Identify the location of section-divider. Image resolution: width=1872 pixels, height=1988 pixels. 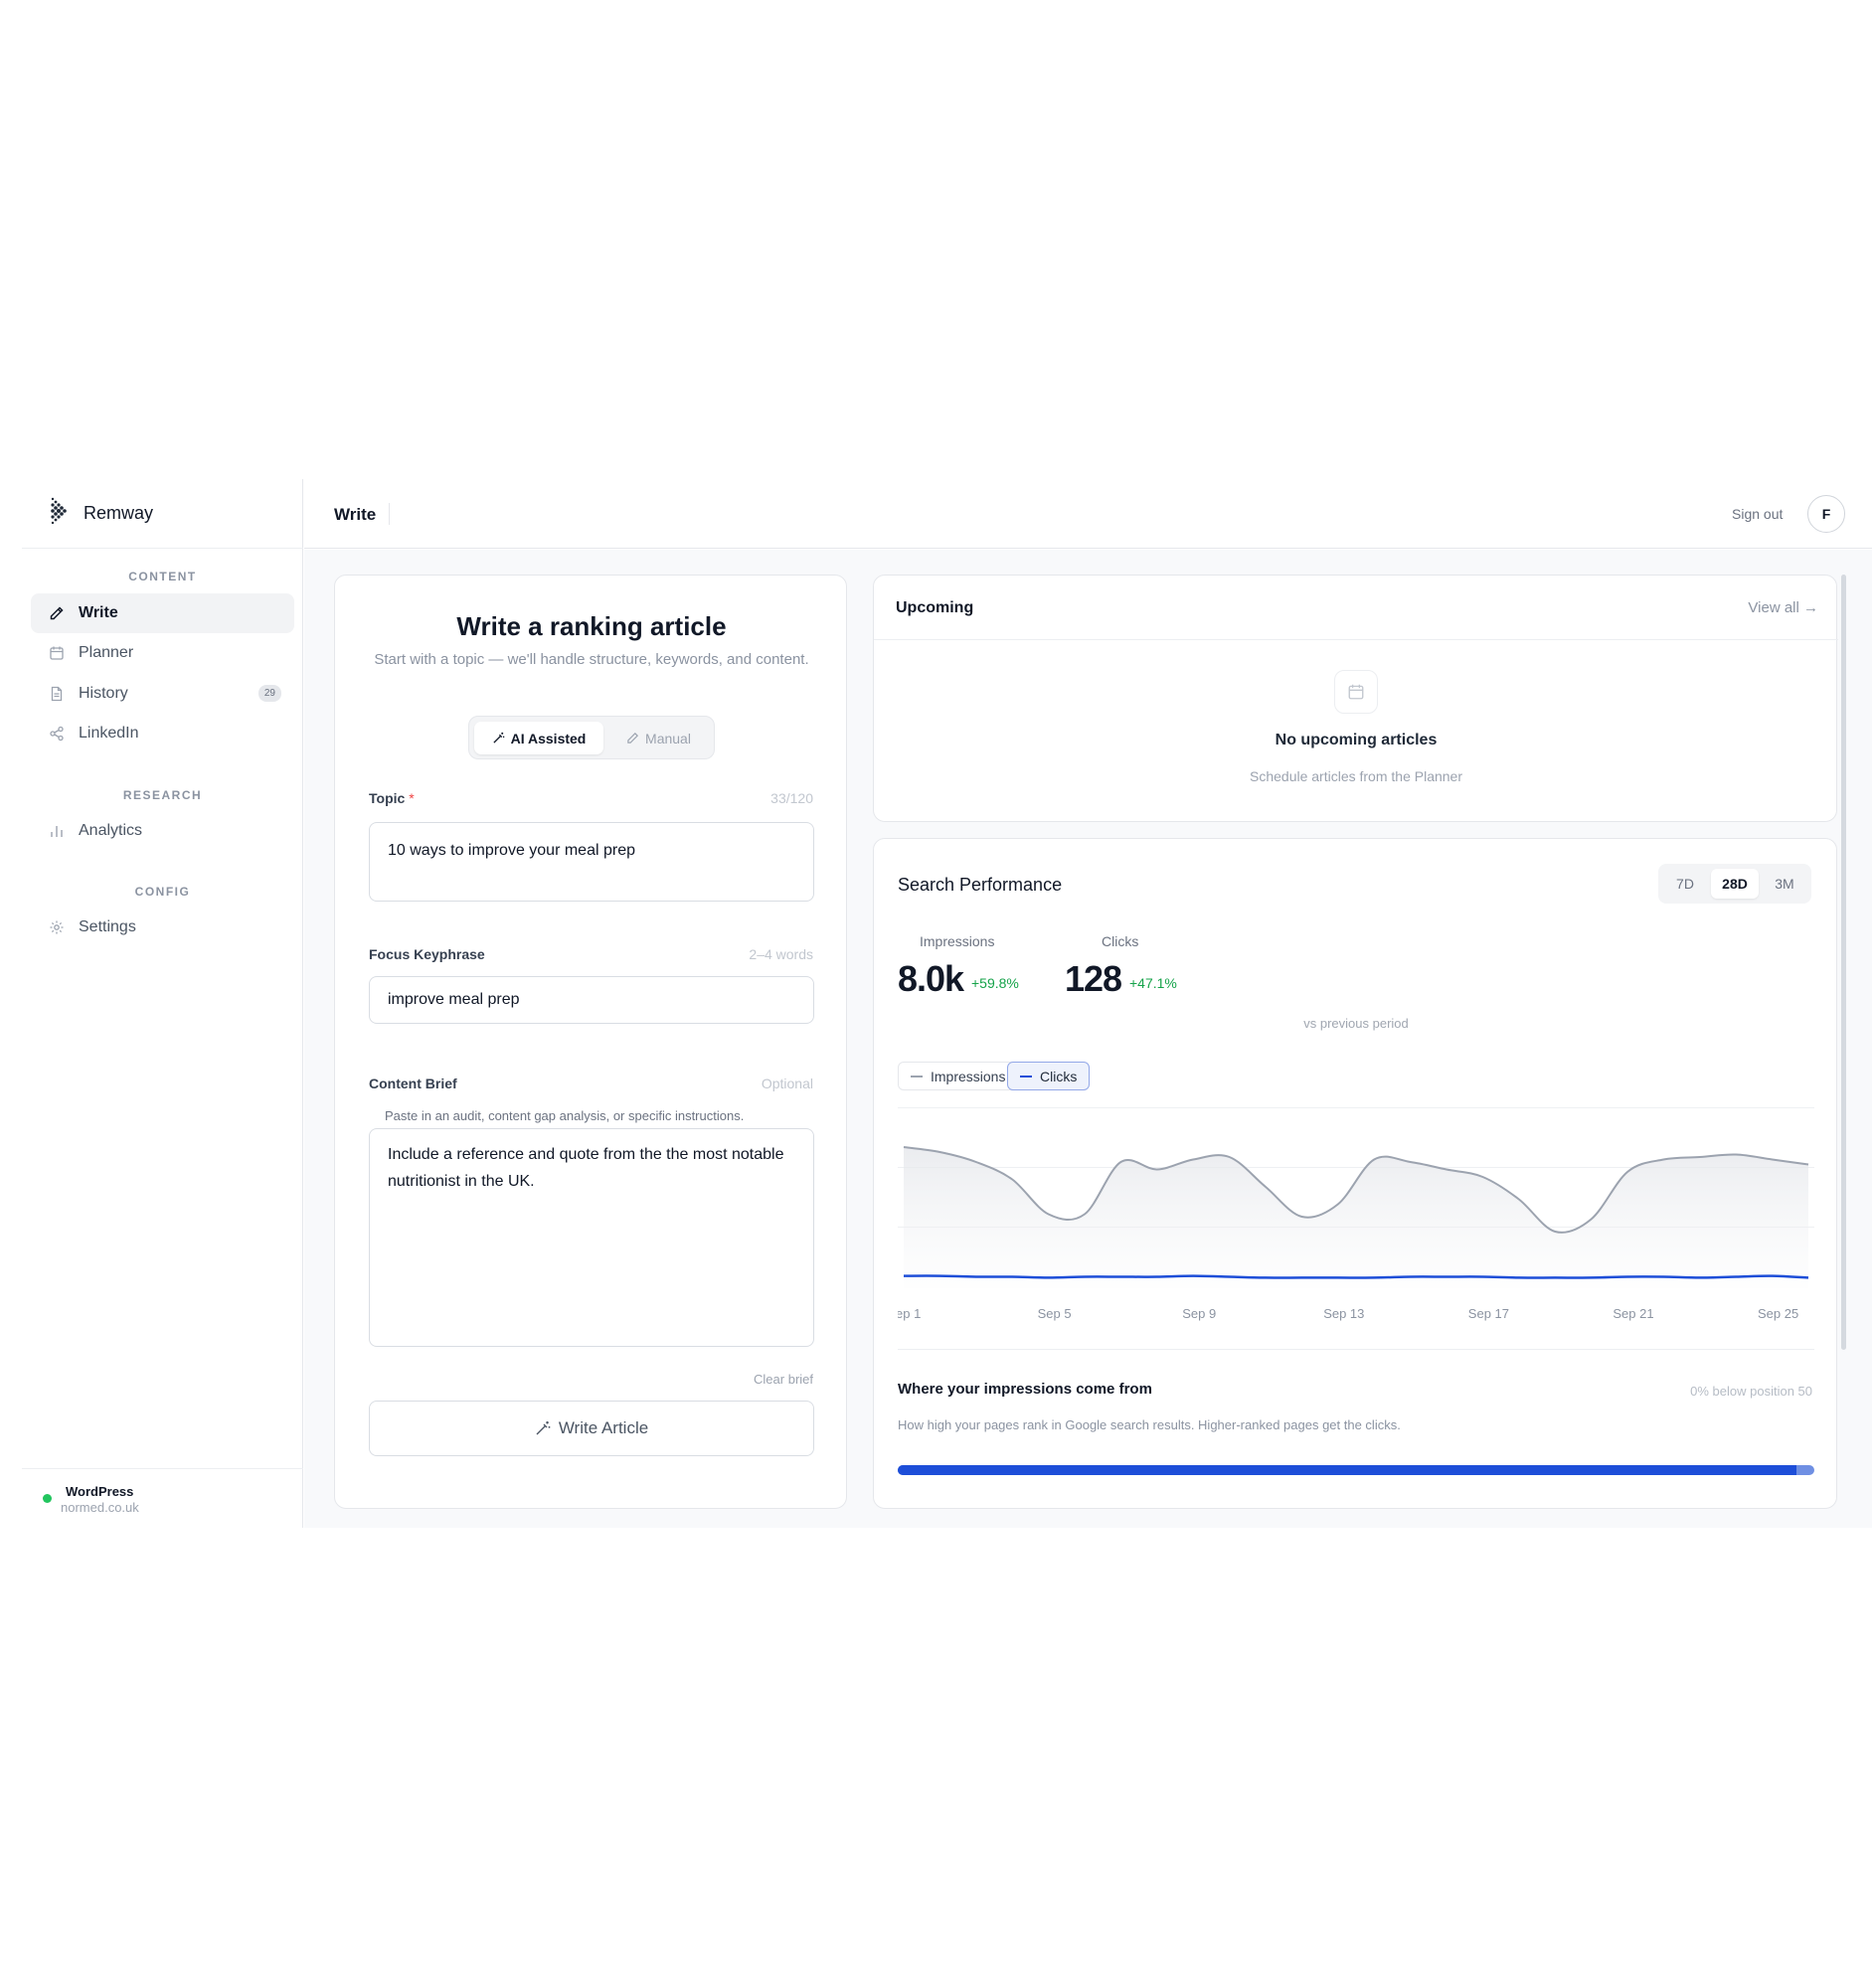
(1356, 1349).